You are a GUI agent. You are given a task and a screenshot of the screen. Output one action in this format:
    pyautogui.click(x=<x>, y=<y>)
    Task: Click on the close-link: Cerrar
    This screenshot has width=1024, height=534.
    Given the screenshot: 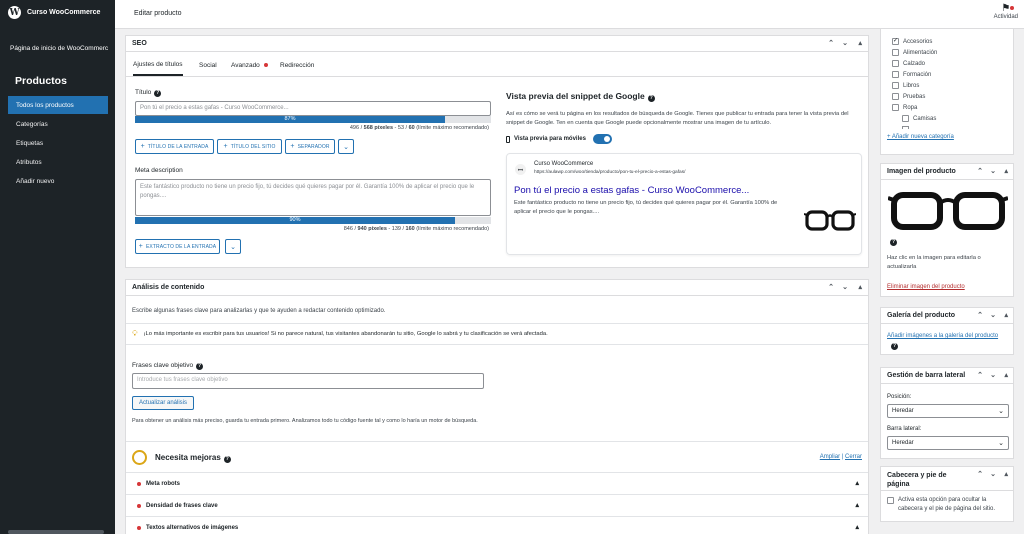 What is the action you would take?
    pyautogui.click(x=853, y=457)
    